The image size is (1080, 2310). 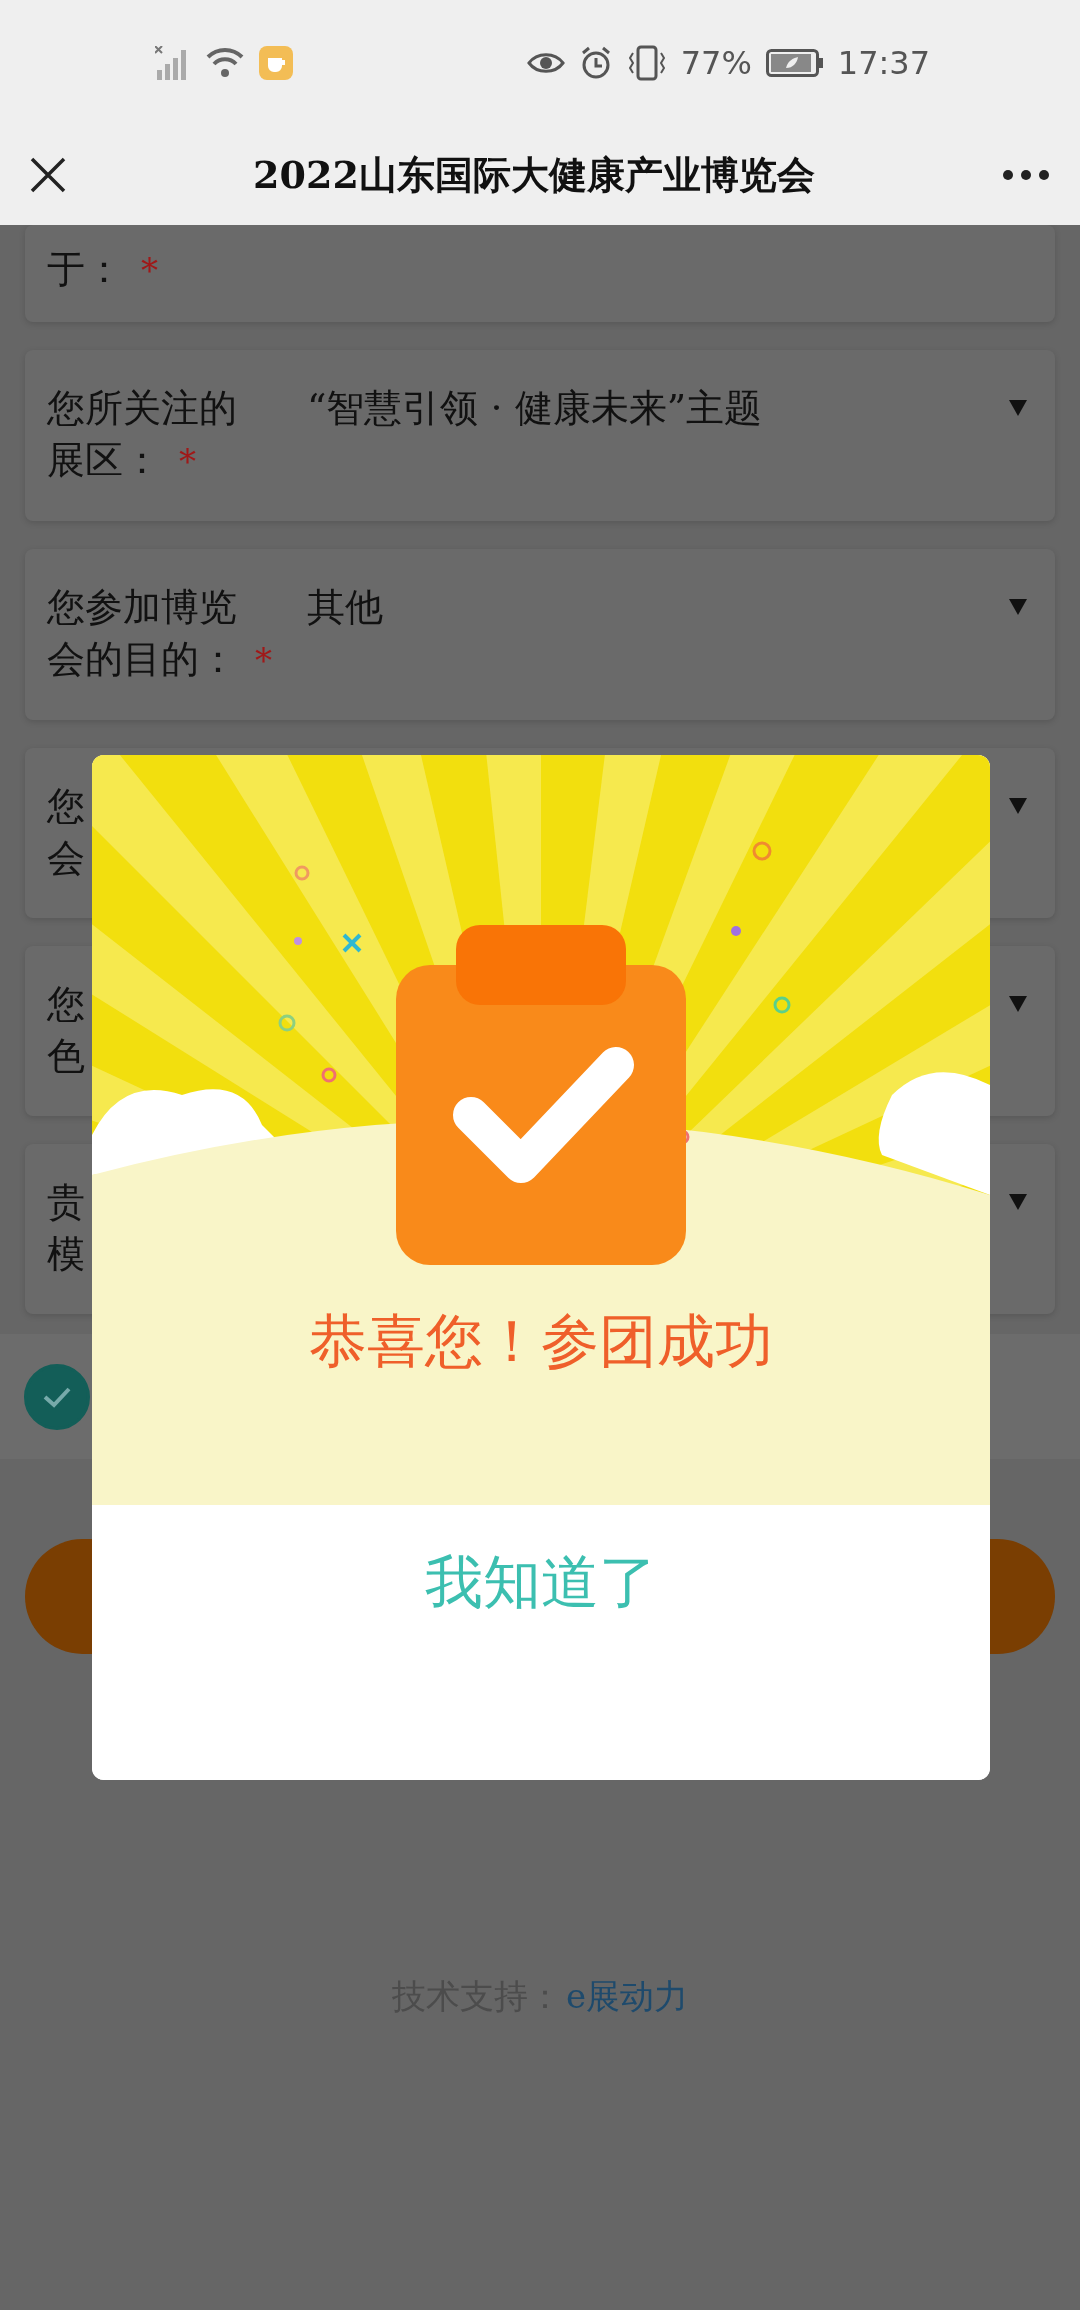 What do you see at coordinates (48, 175) in the screenshot?
I see `close-icon` at bounding box center [48, 175].